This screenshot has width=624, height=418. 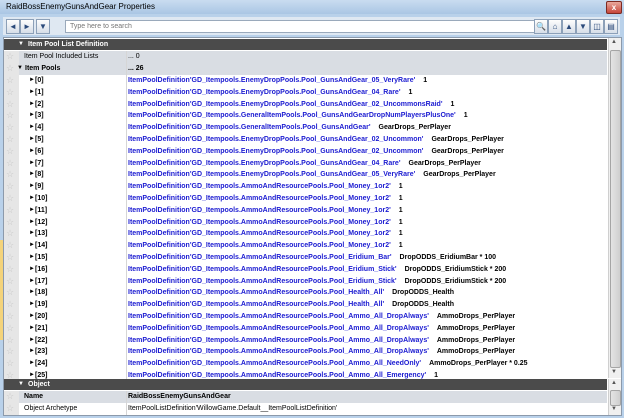 I want to click on category-item-pool-list-definition: ▼ Item Pool List Definition, so click(x=305, y=44).